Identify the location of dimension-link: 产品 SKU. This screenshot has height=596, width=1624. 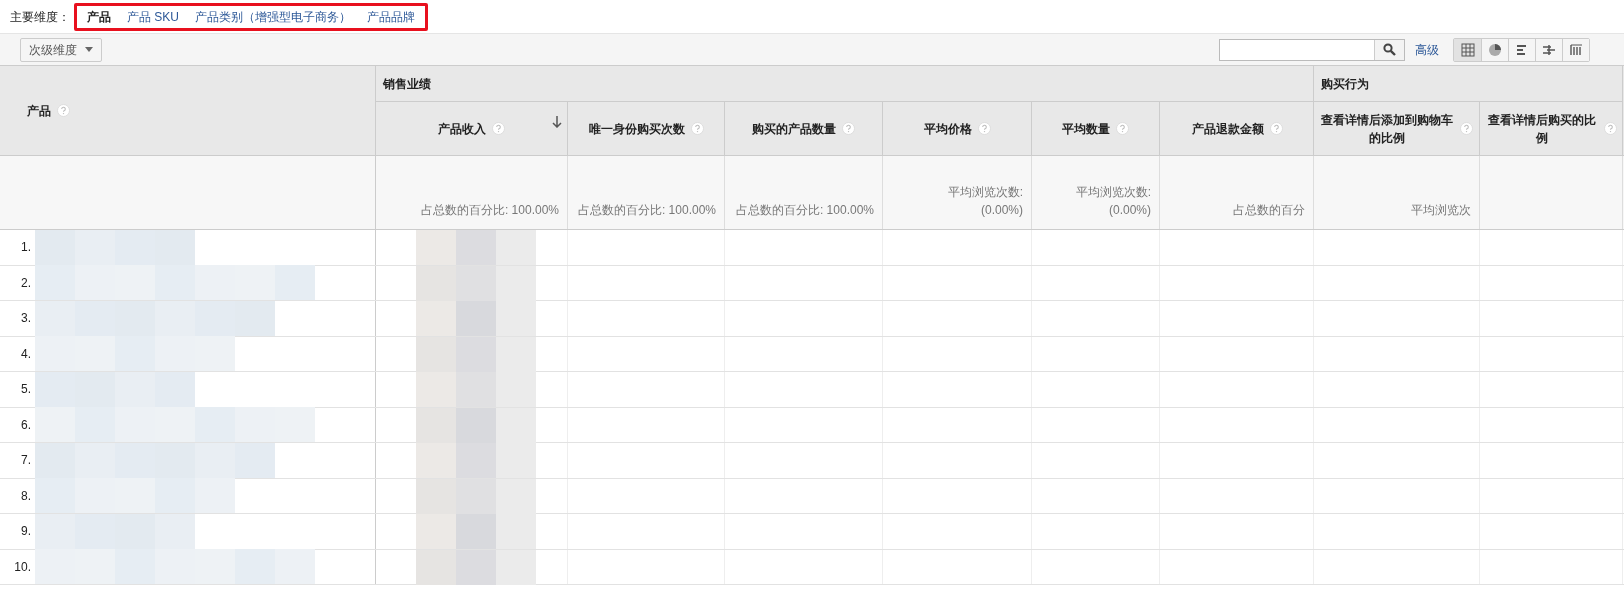
(153, 16).